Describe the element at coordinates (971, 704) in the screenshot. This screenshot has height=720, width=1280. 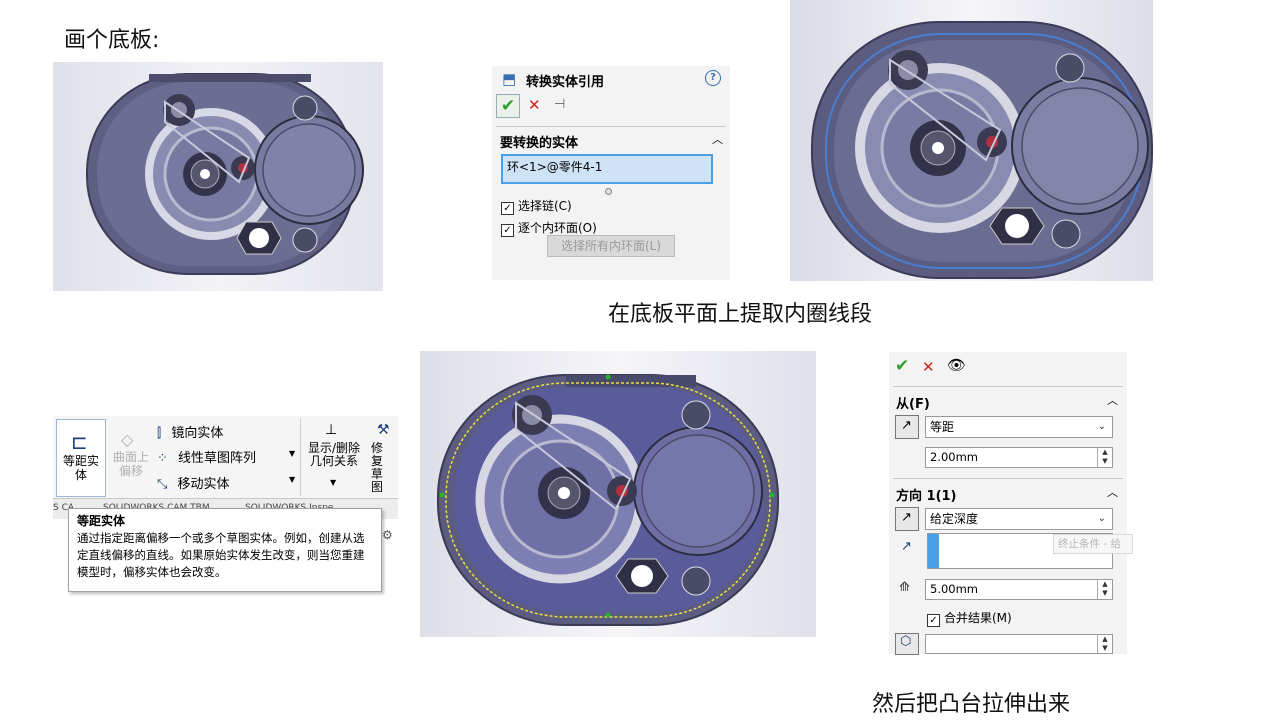
I see `caption-extrude-boss: 然后把凸台拉伸出来` at that location.